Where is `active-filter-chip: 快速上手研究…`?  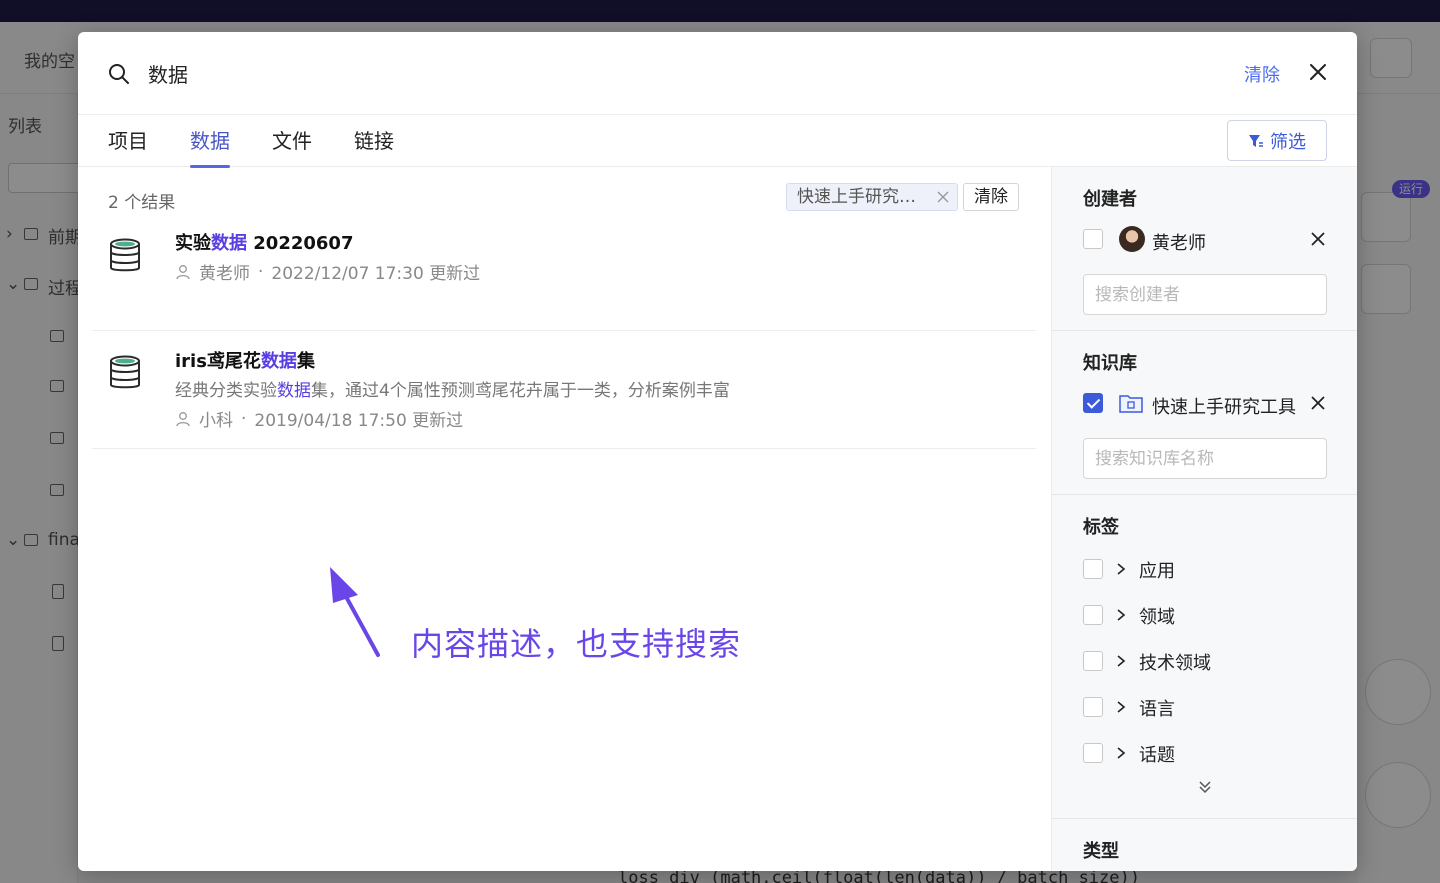
active-filter-chip: 快速上手研究… is located at coordinates (872, 197).